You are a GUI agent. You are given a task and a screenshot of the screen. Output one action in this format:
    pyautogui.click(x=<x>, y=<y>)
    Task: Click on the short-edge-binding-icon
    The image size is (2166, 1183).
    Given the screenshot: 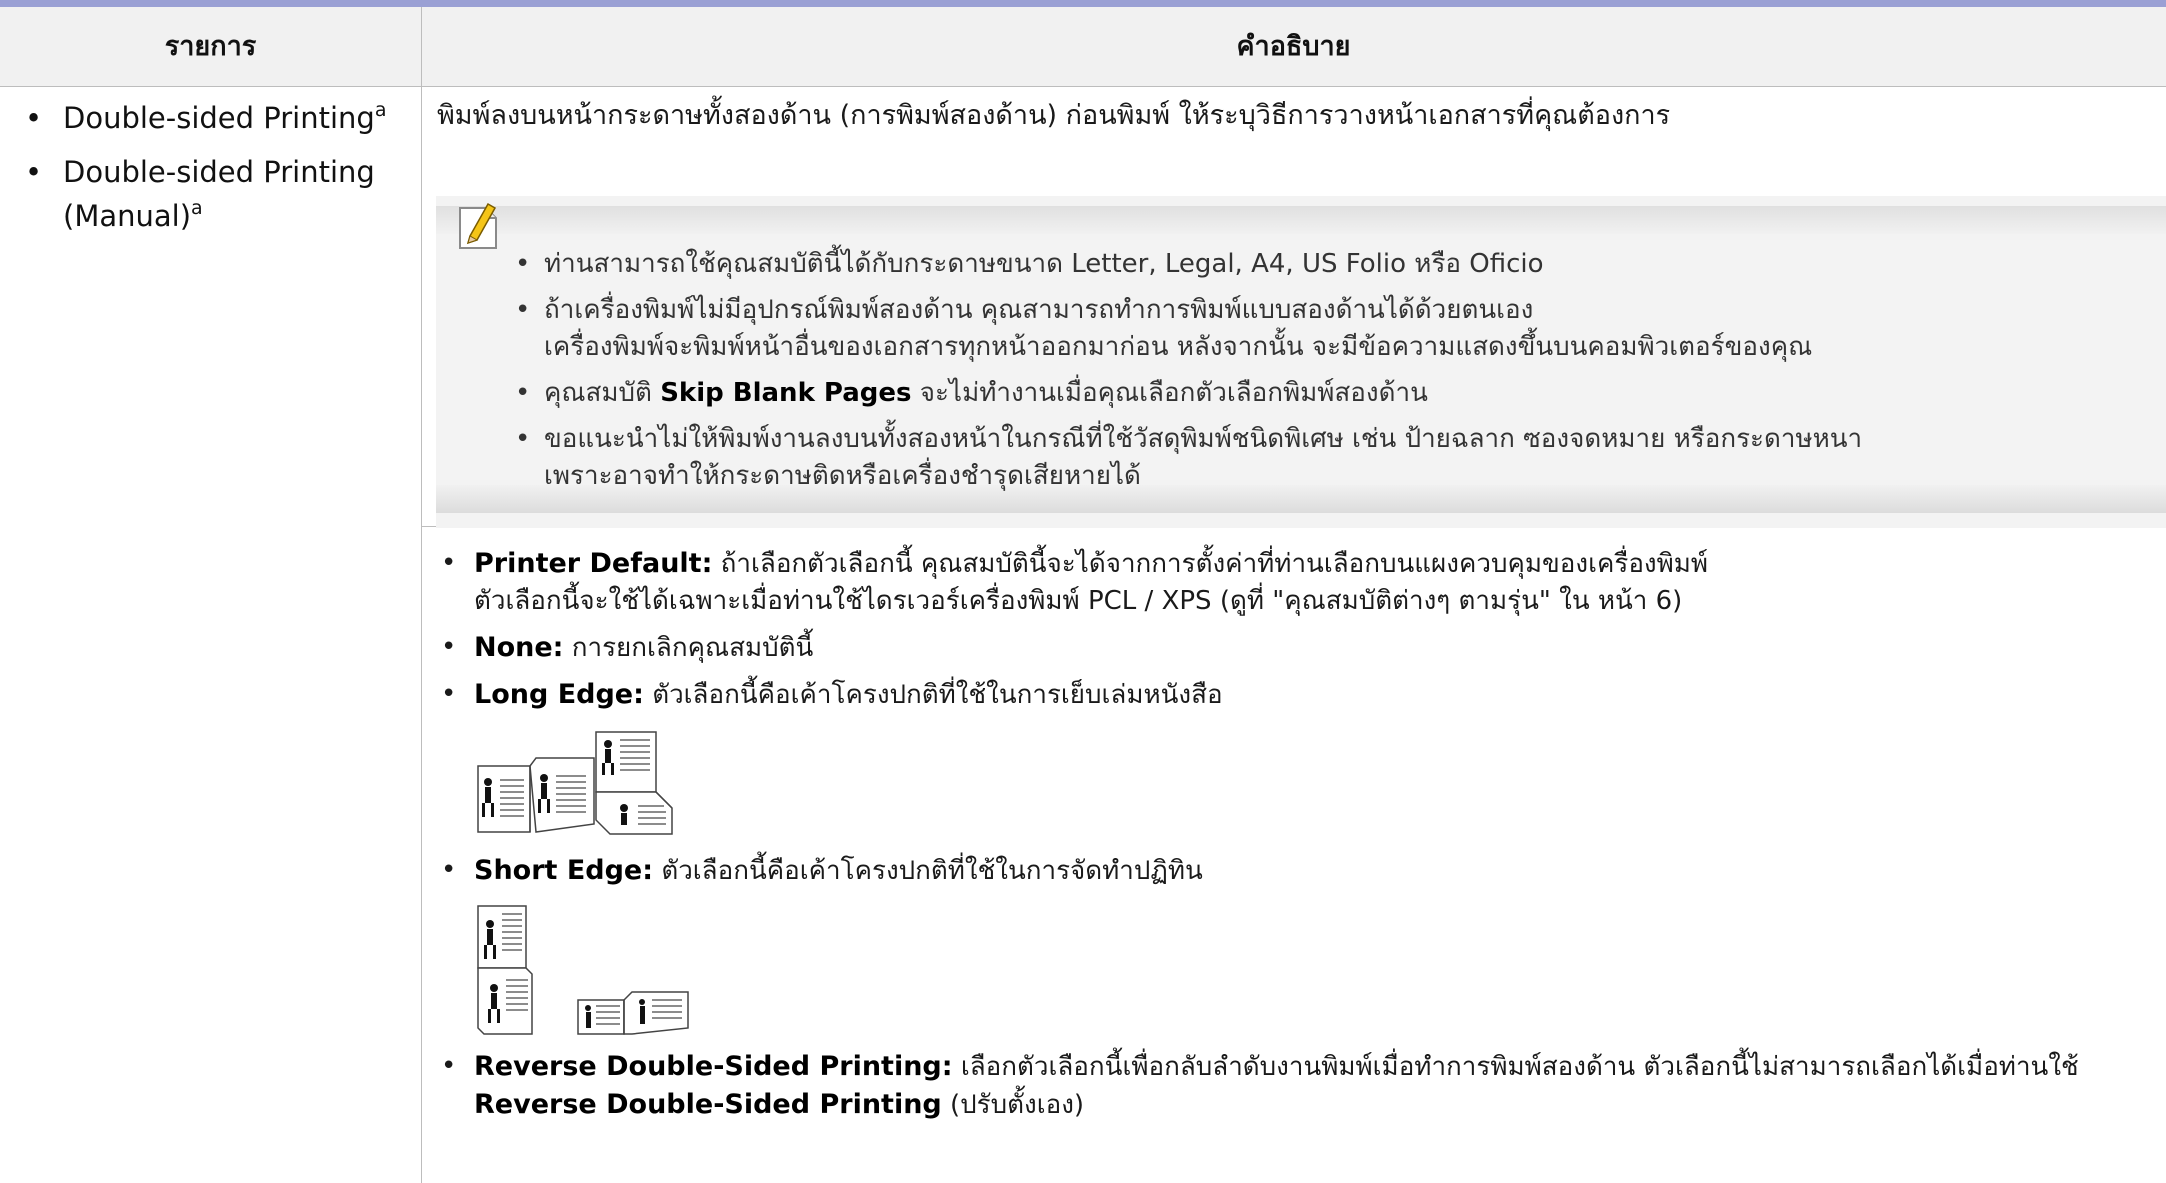 What is the action you would take?
    pyautogui.click(x=583, y=970)
    